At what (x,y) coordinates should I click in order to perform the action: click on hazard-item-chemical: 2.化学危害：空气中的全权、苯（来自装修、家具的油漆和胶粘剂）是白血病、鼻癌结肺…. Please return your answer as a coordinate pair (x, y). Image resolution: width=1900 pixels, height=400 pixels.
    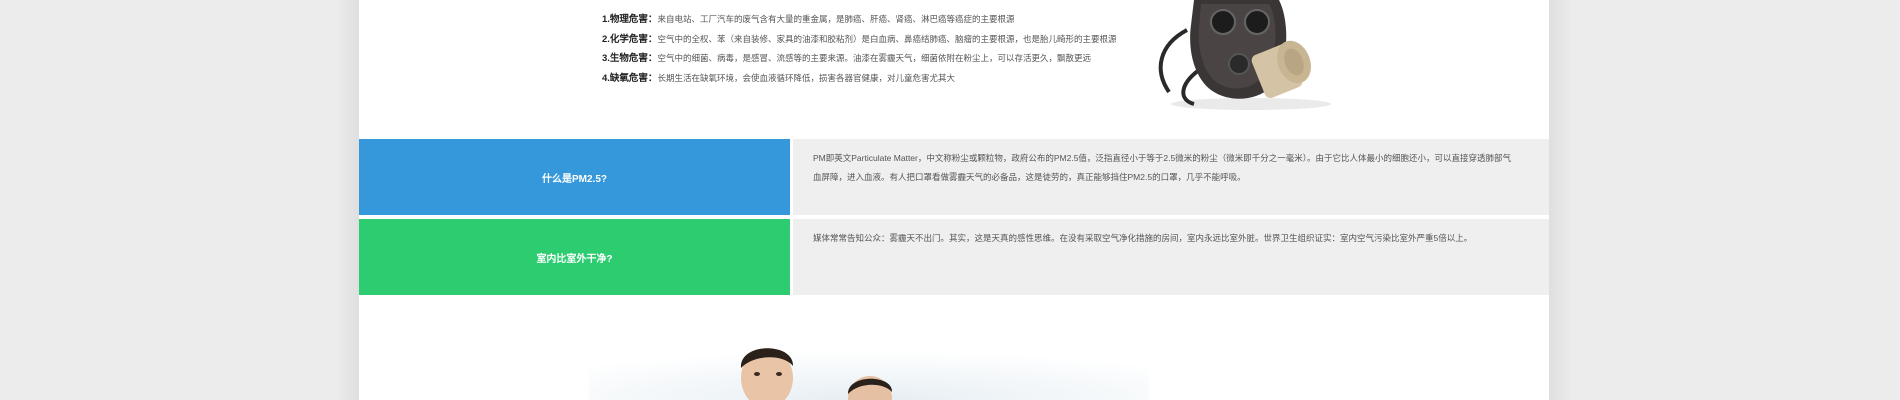
    Looking at the image, I should click on (882, 40).